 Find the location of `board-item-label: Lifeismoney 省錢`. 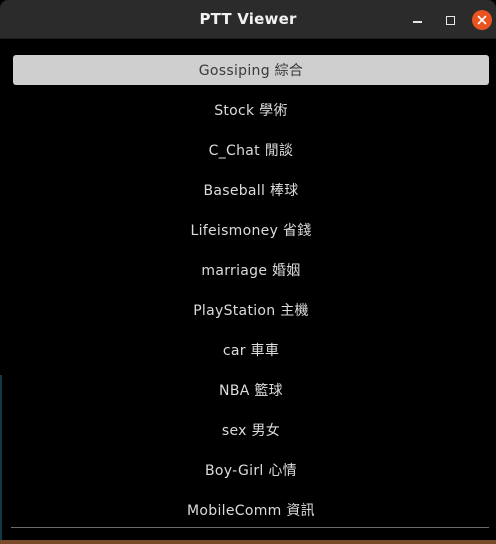

board-item-label: Lifeismoney 省錢 is located at coordinates (251, 231).